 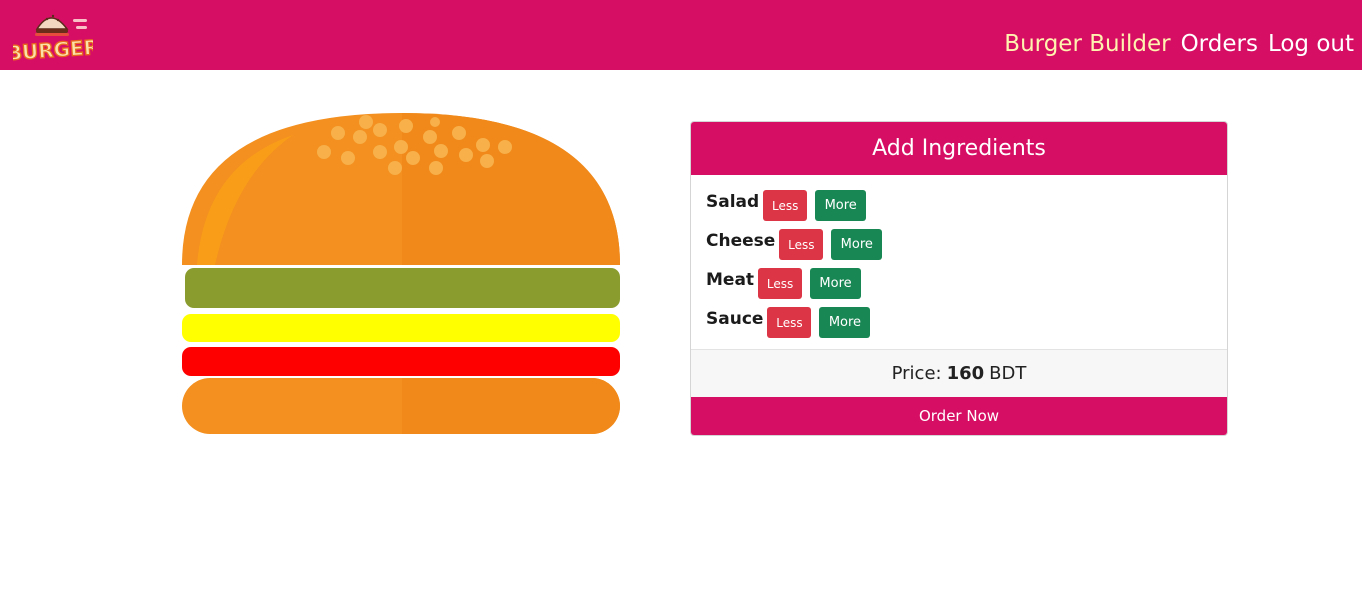 What do you see at coordinates (959, 322) in the screenshot?
I see `ingredient-row-sauce: Sauce Less More` at bounding box center [959, 322].